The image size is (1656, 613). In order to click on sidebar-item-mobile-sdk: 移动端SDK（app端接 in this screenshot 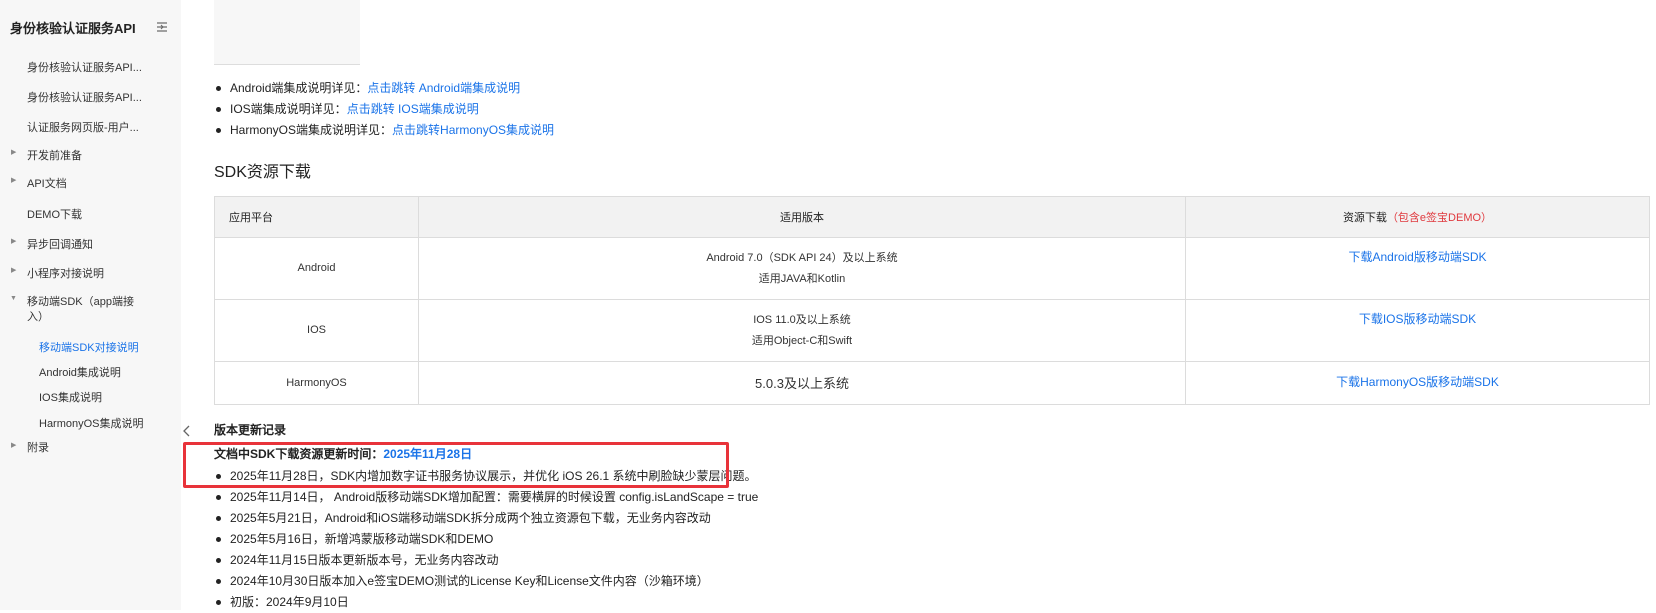, I will do `click(80, 301)`.